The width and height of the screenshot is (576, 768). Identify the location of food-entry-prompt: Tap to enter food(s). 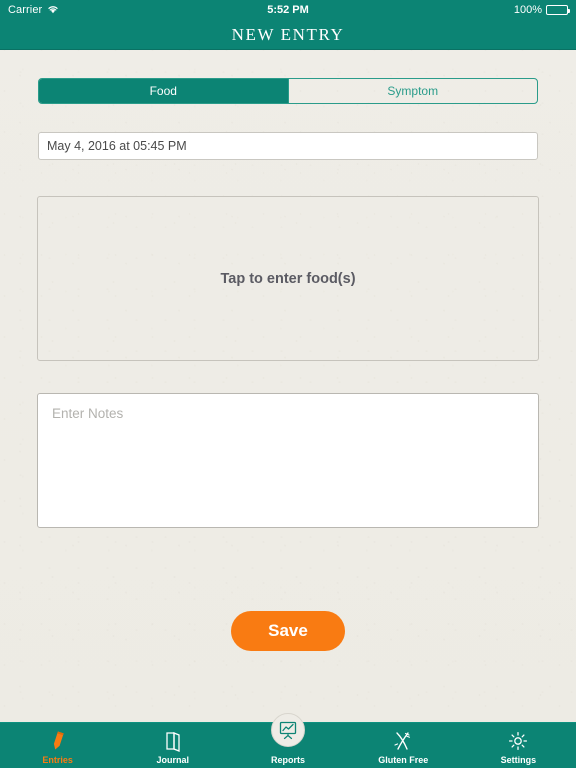
(288, 278).